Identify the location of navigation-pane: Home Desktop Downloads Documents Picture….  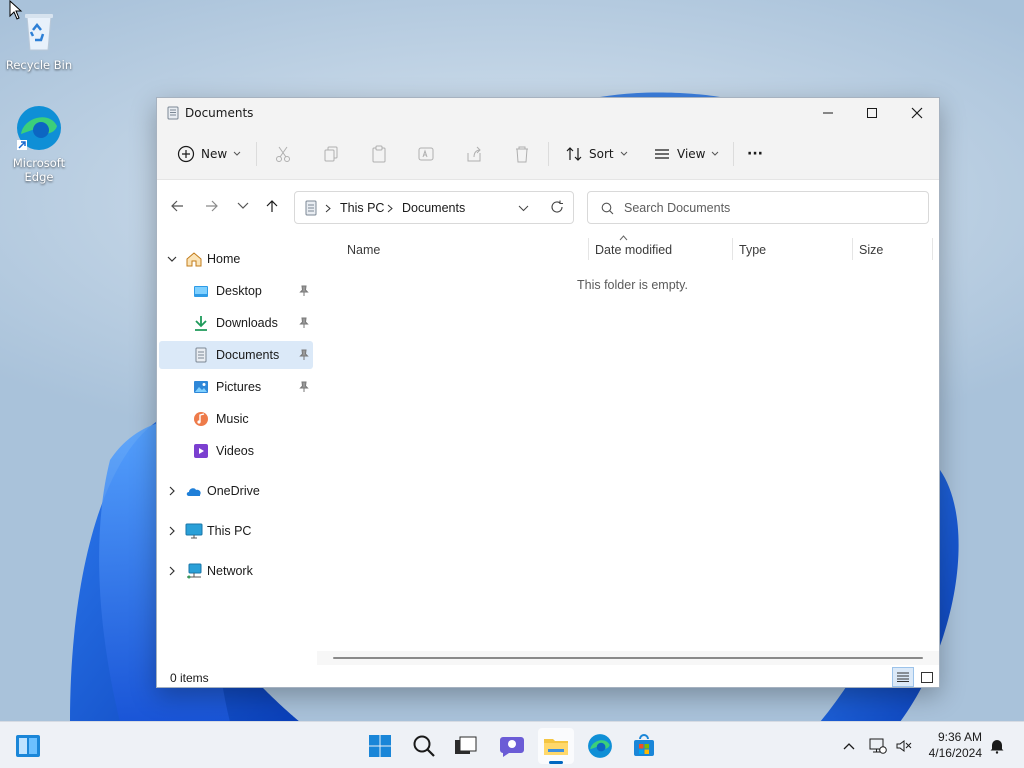
(237, 444).